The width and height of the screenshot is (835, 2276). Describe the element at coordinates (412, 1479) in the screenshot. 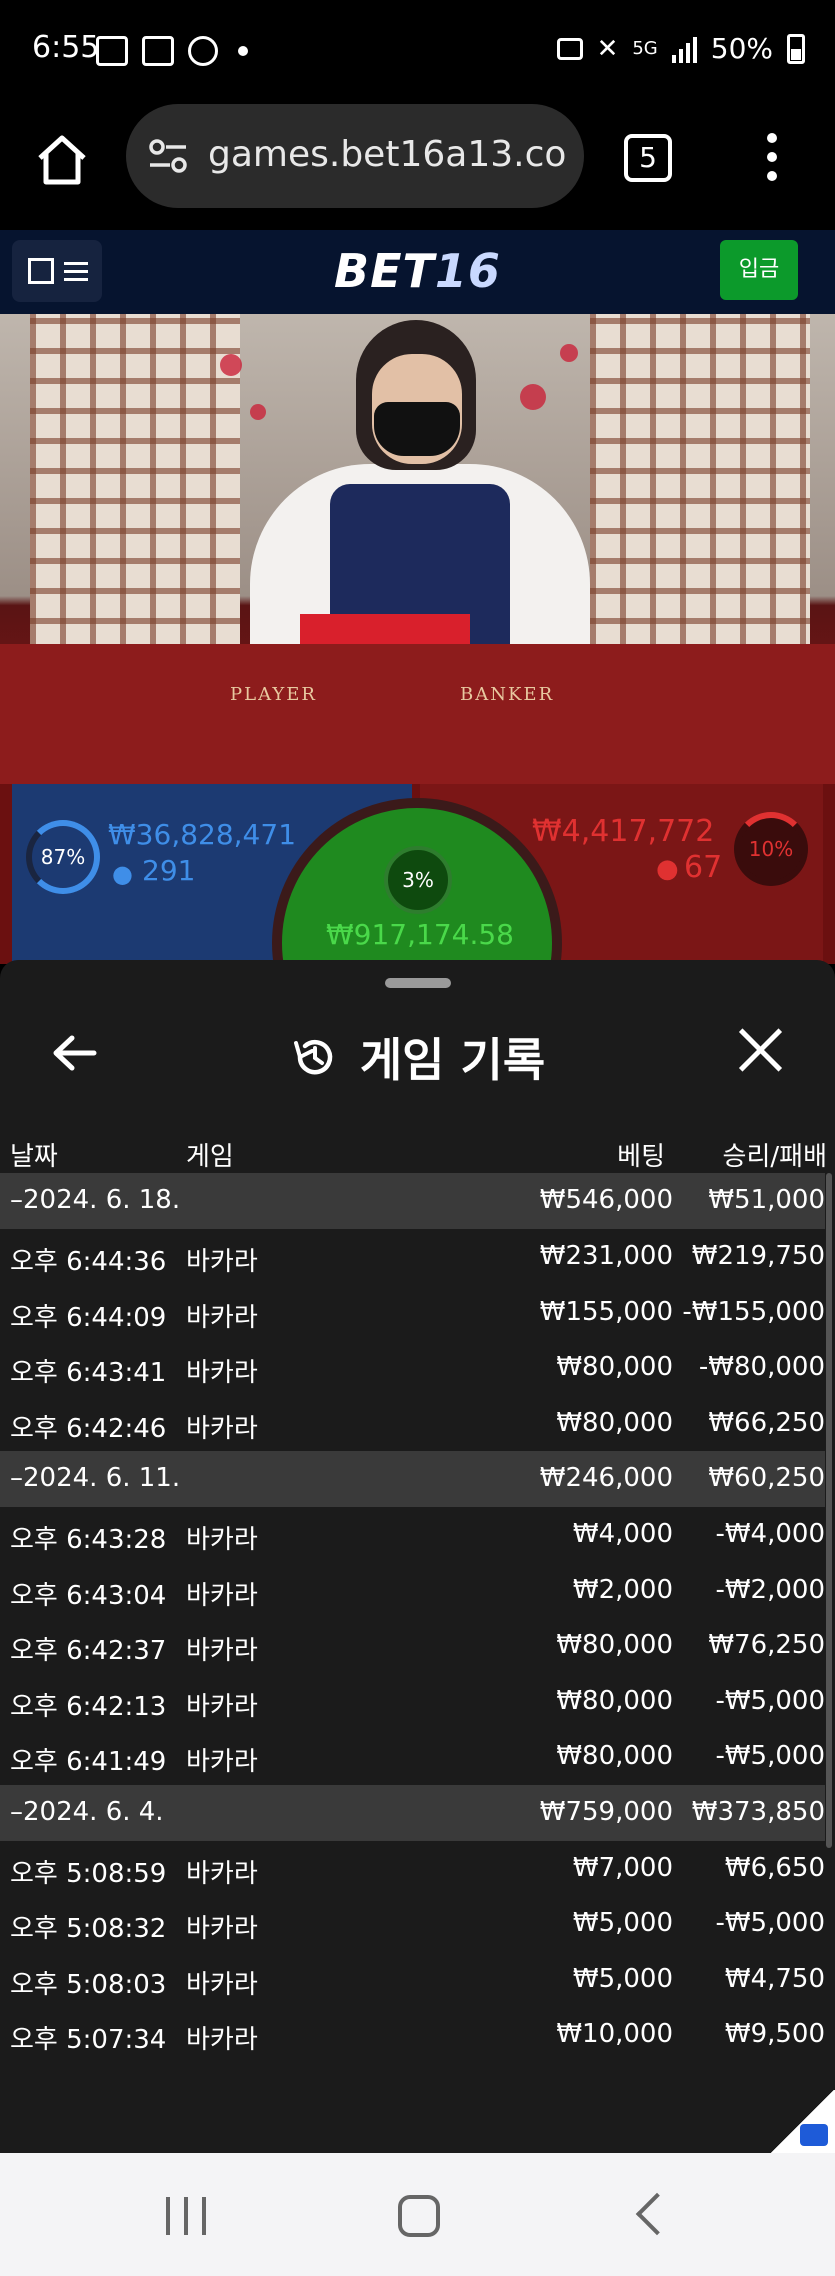

I see `date-group-row: –2024. 6. 11. ₩246,000 ₩60,250` at that location.